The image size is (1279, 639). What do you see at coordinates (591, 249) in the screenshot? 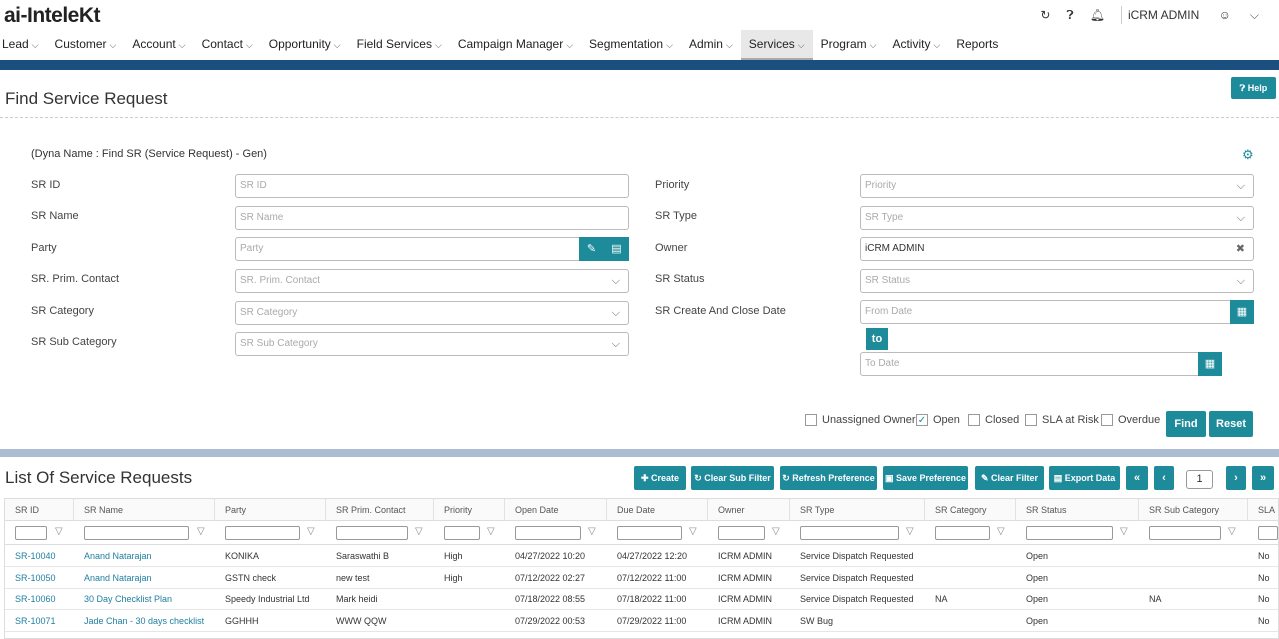
I see `eraser-icon: ✎` at bounding box center [591, 249].